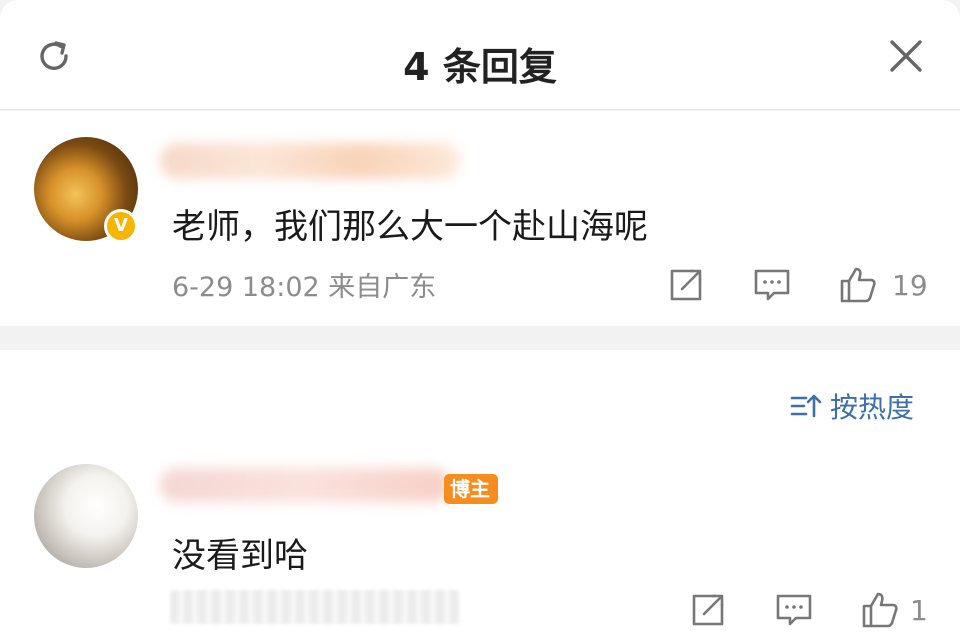  I want to click on close-icon, so click(906, 56).